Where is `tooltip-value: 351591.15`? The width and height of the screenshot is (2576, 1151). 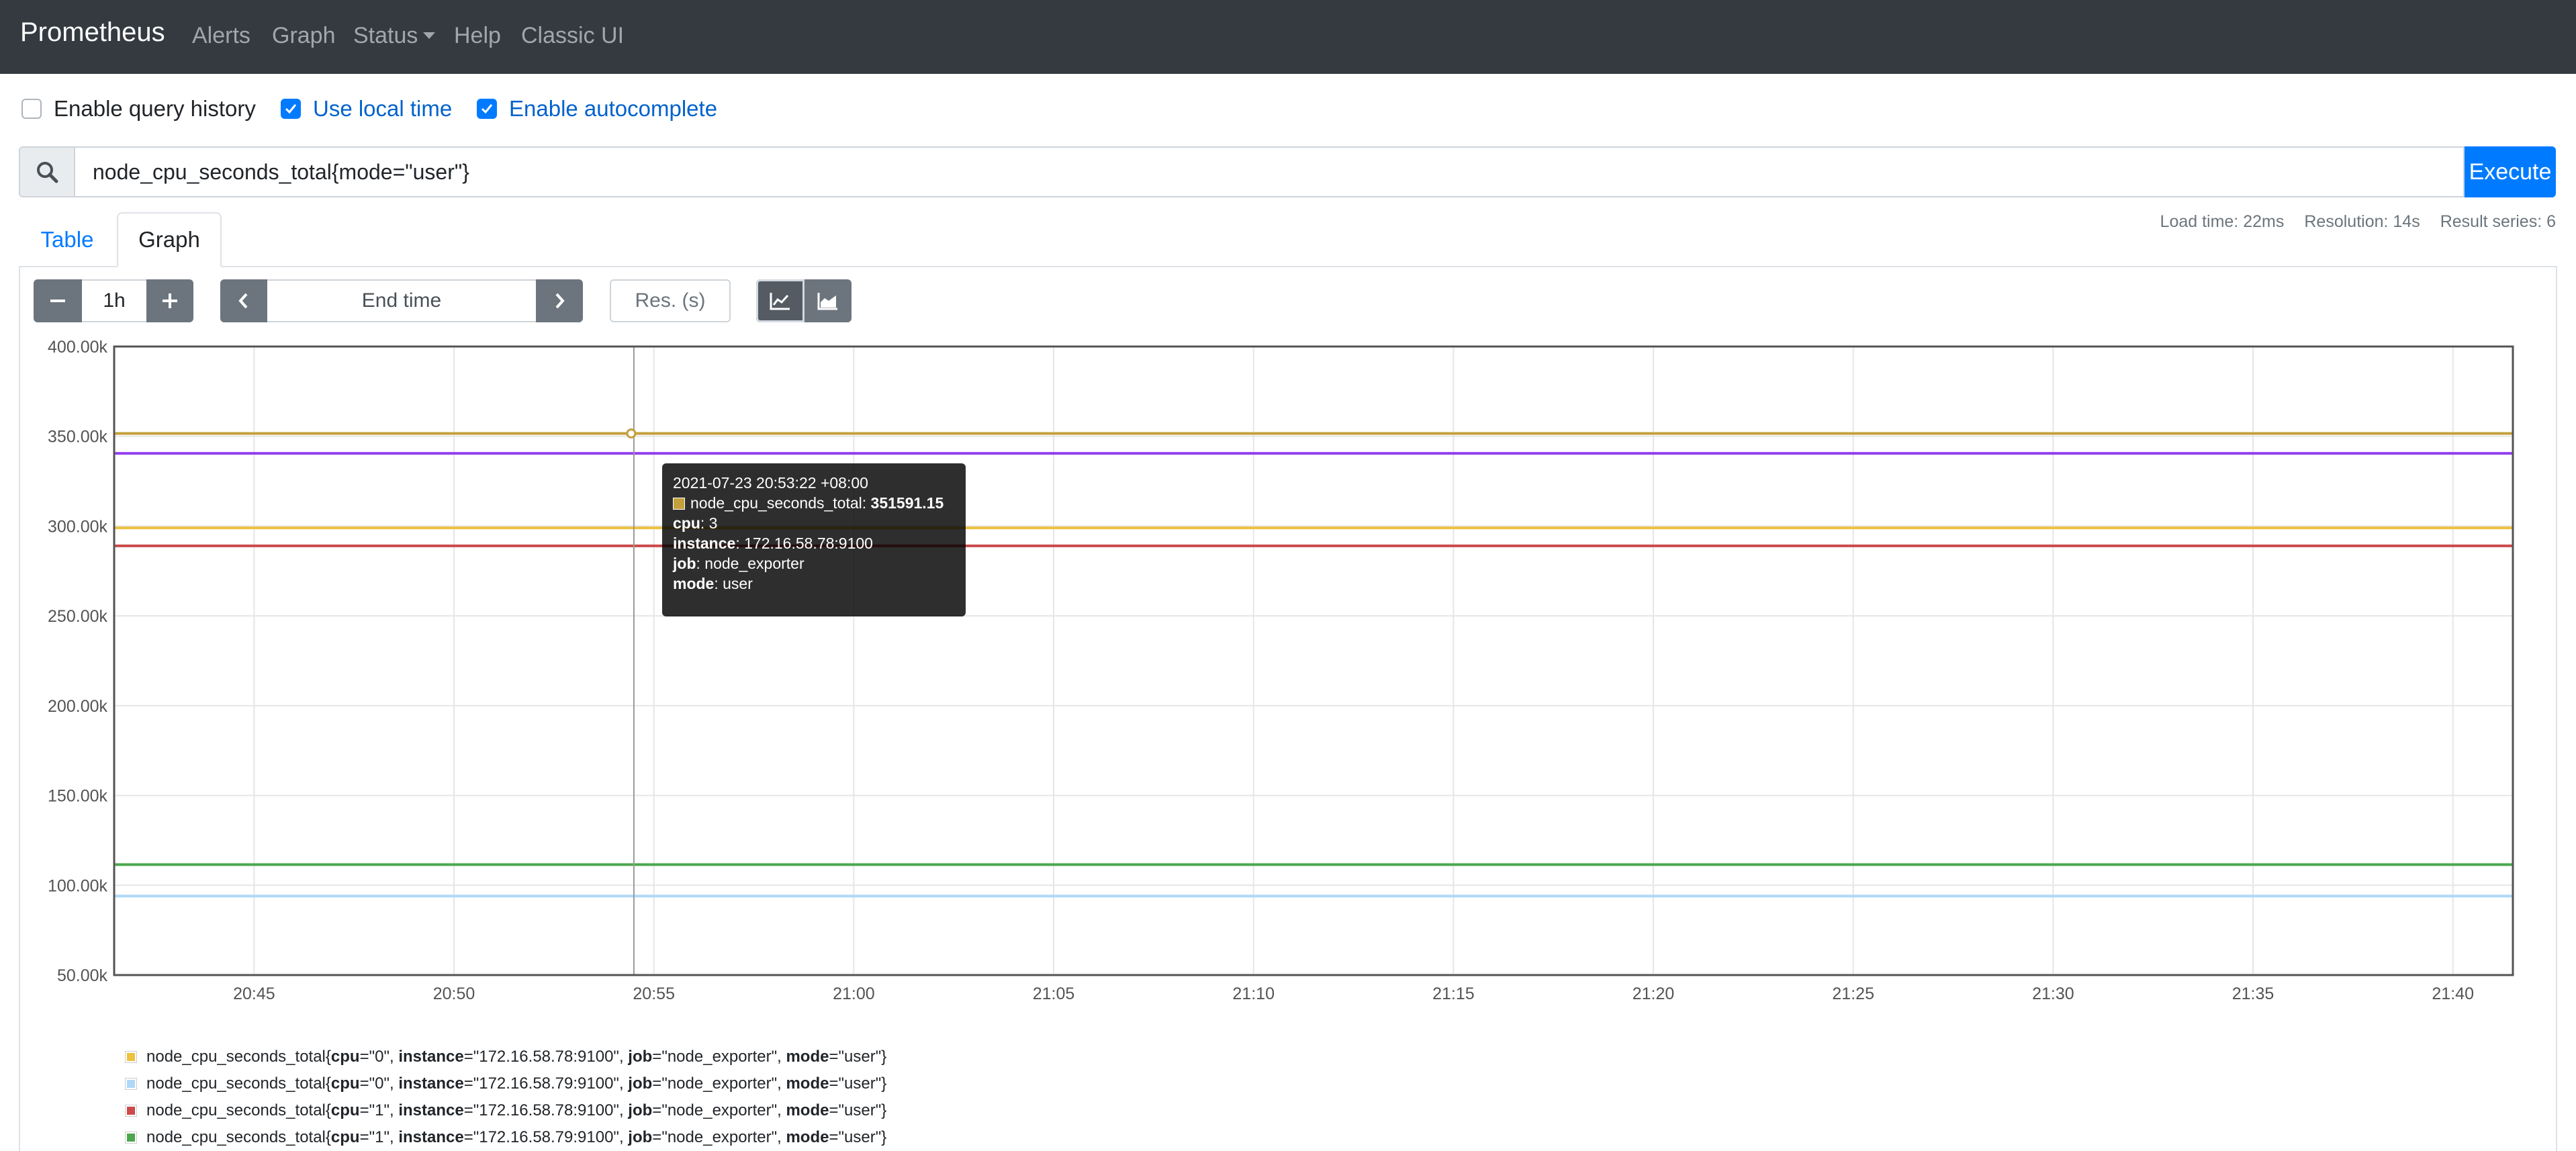 tooltip-value: 351591.15 is located at coordinates (907, 503).